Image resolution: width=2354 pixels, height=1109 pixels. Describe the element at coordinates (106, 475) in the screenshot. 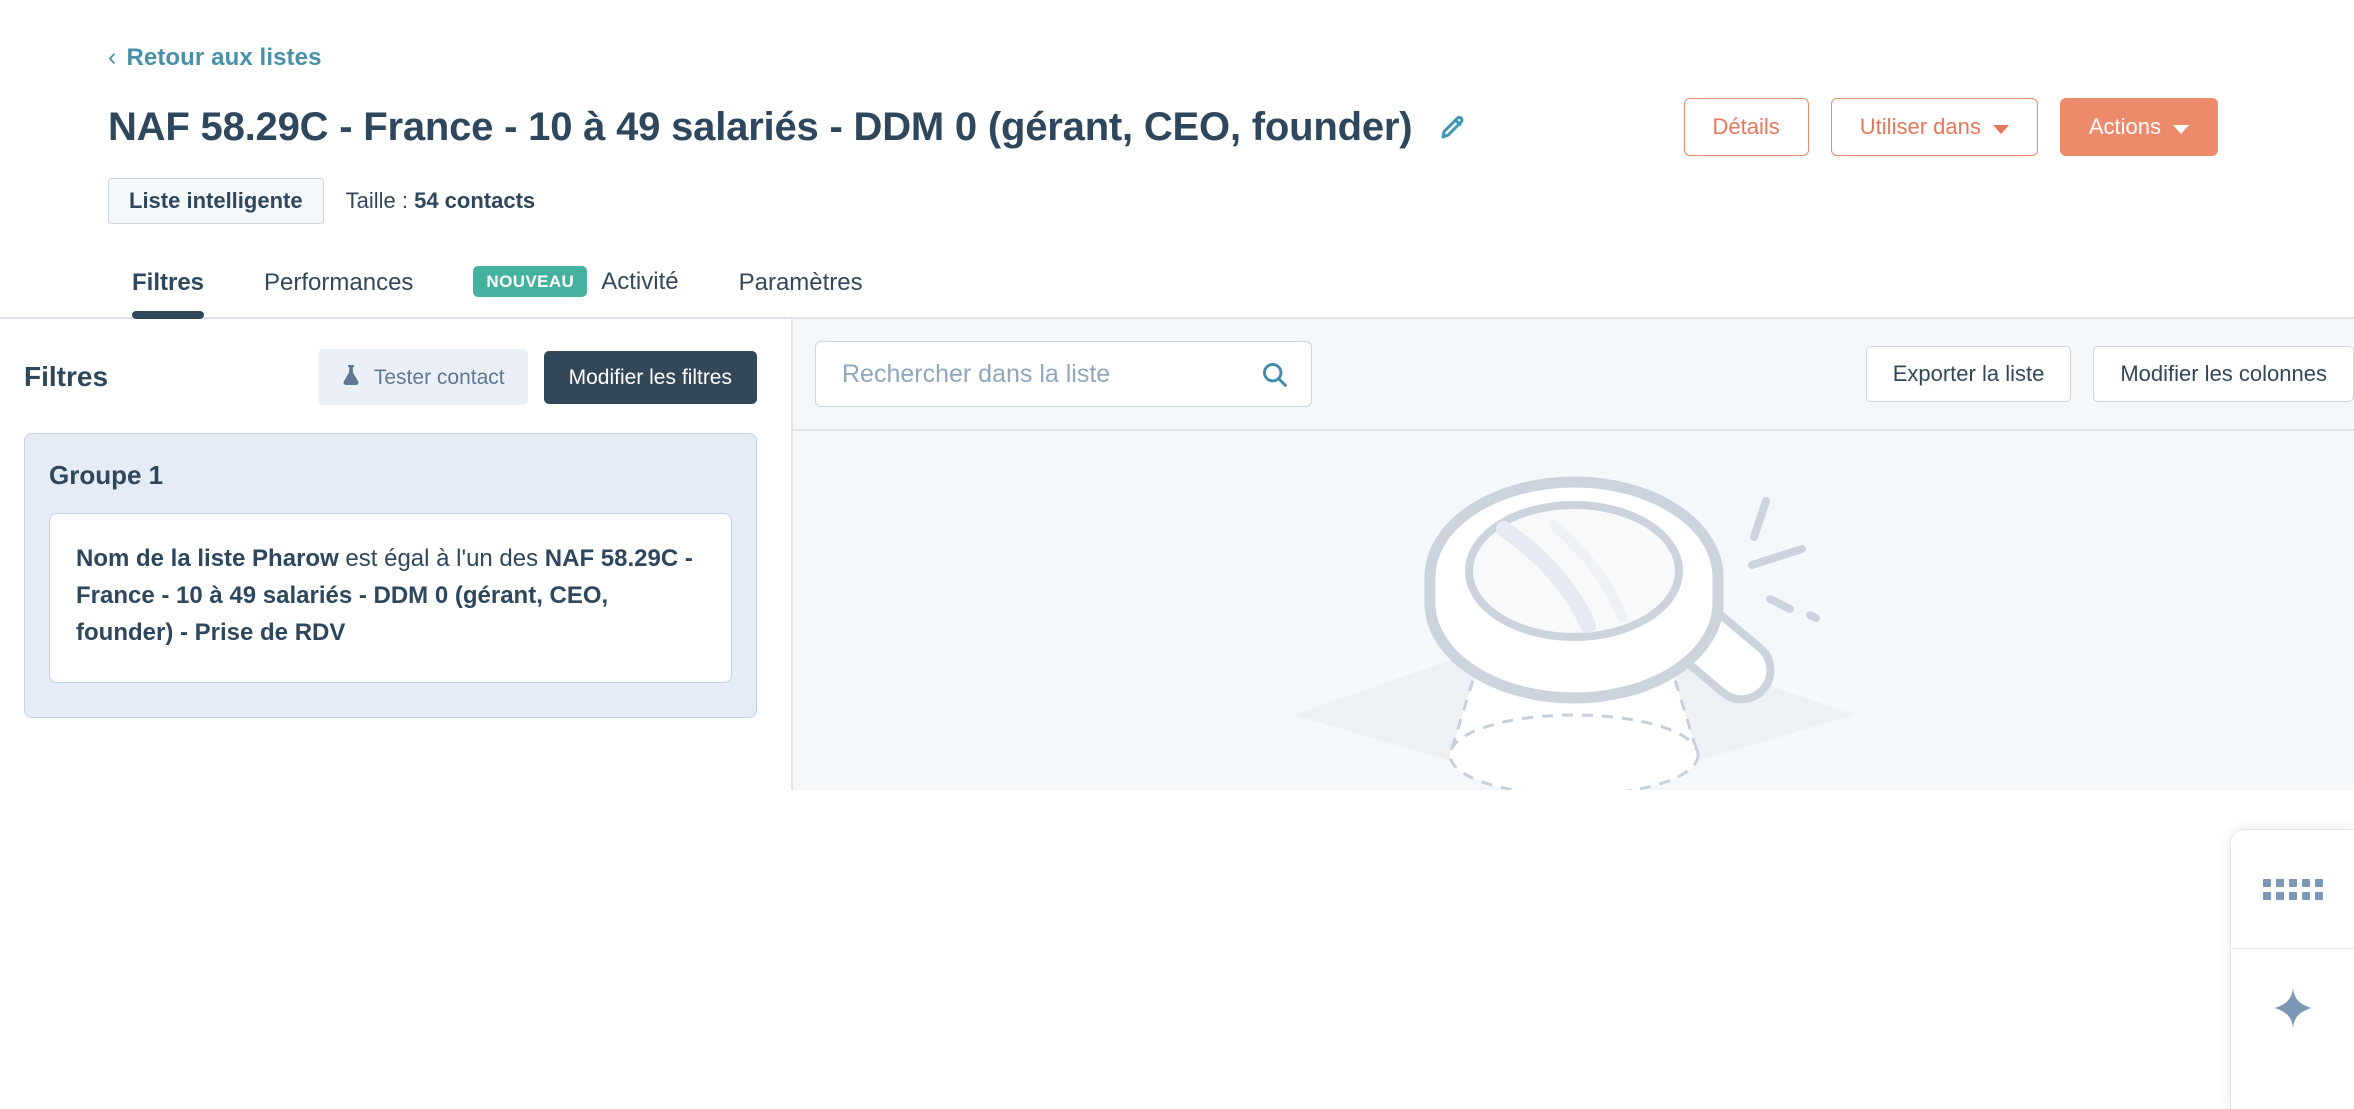

I see `filter-group-title: Groupe 1` at that location.